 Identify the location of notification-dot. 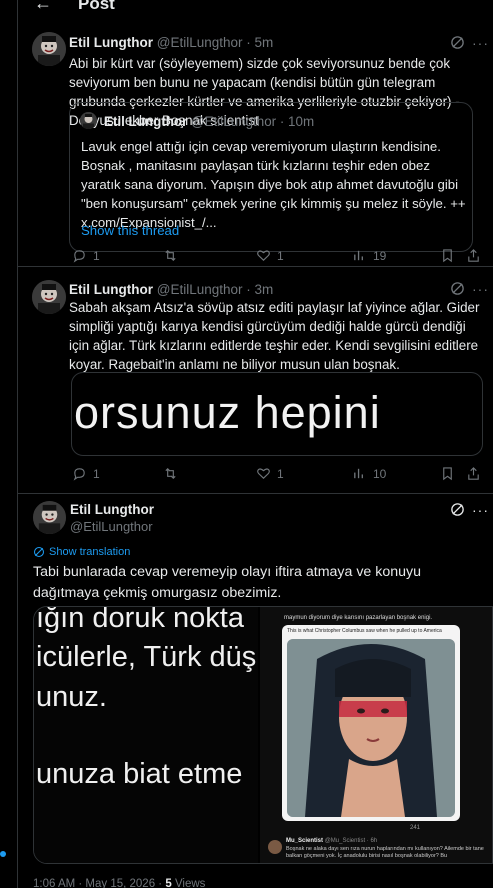
(3, 854).